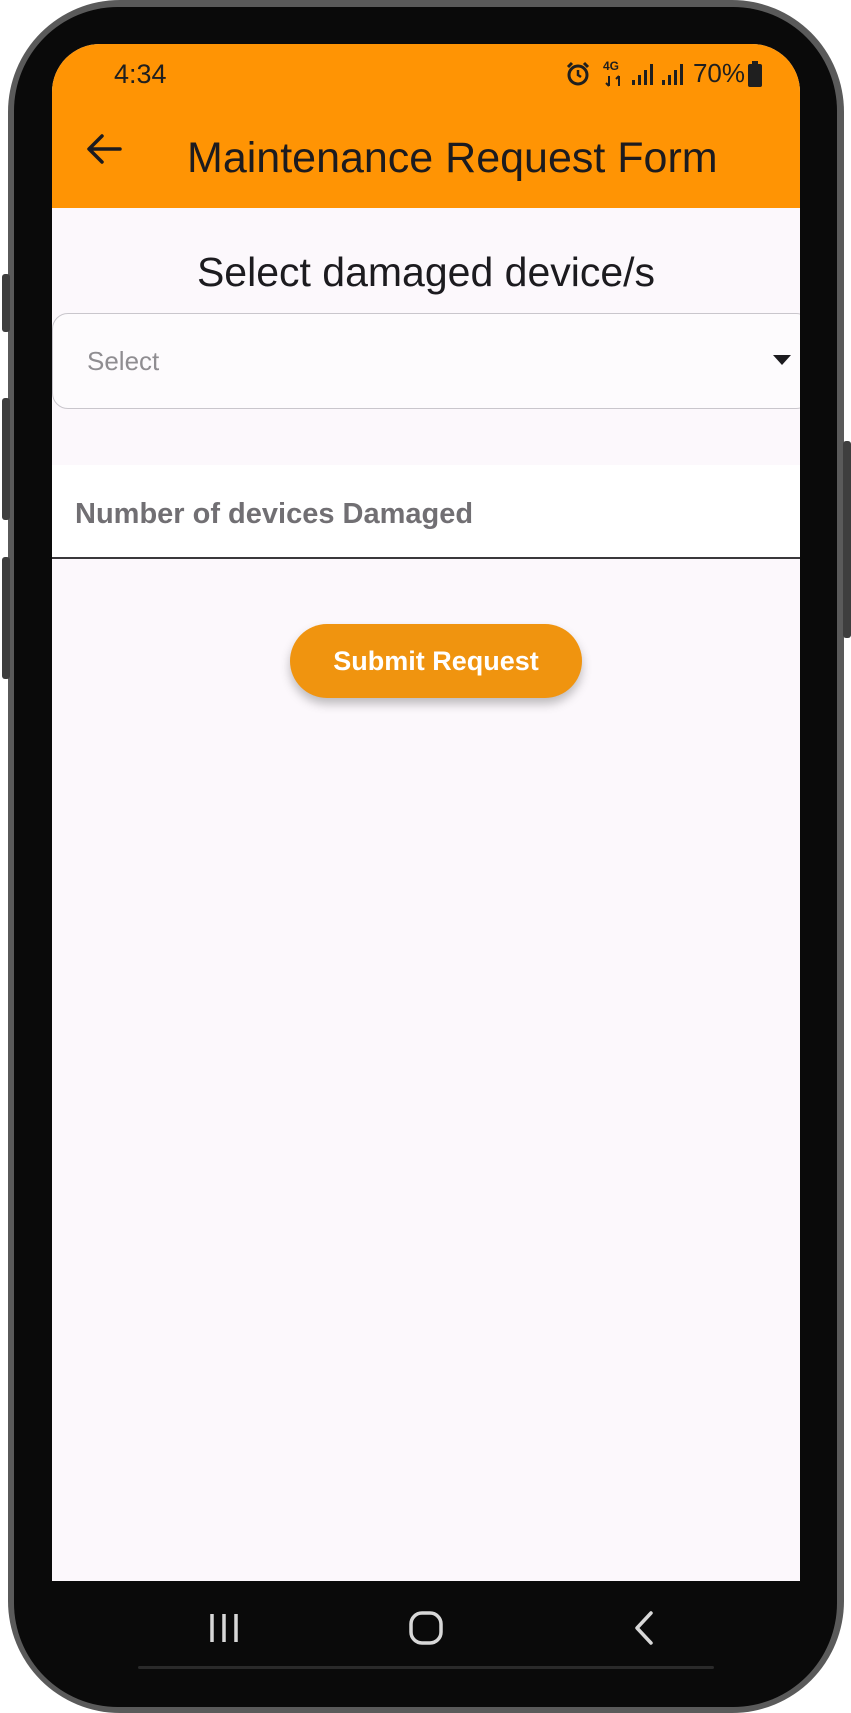 The height and width of the screenshot is (1713, 851). I want to click on battery-percent: 70%, so click(718, 73).